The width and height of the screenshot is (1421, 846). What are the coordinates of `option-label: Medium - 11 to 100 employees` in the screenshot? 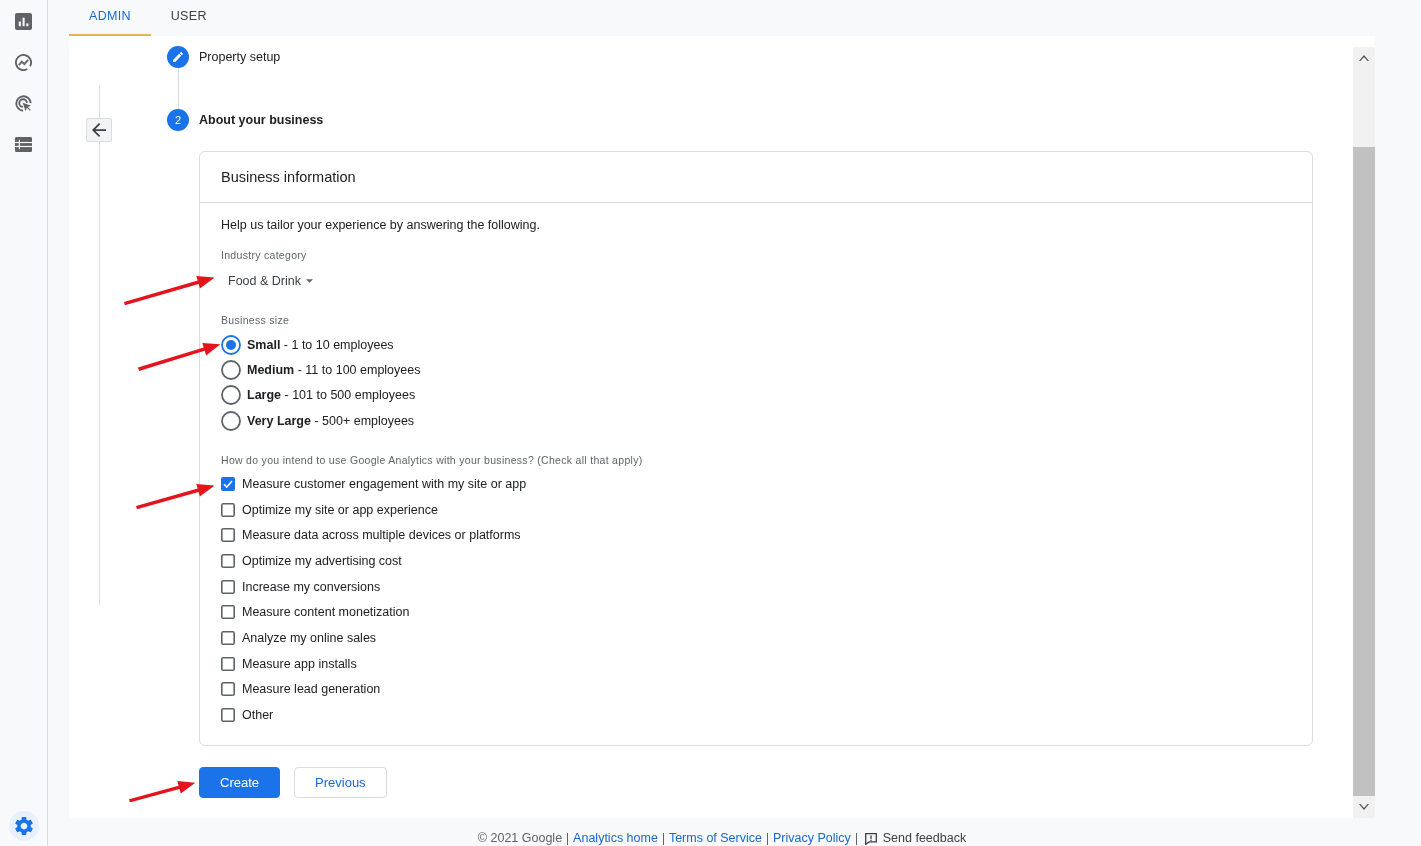 It's located at (334, 370).